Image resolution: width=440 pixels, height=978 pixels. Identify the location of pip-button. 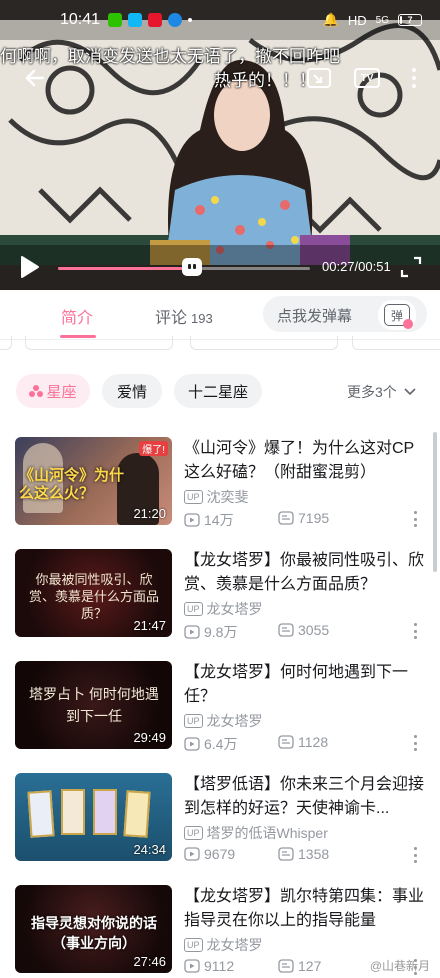
(319, 78).